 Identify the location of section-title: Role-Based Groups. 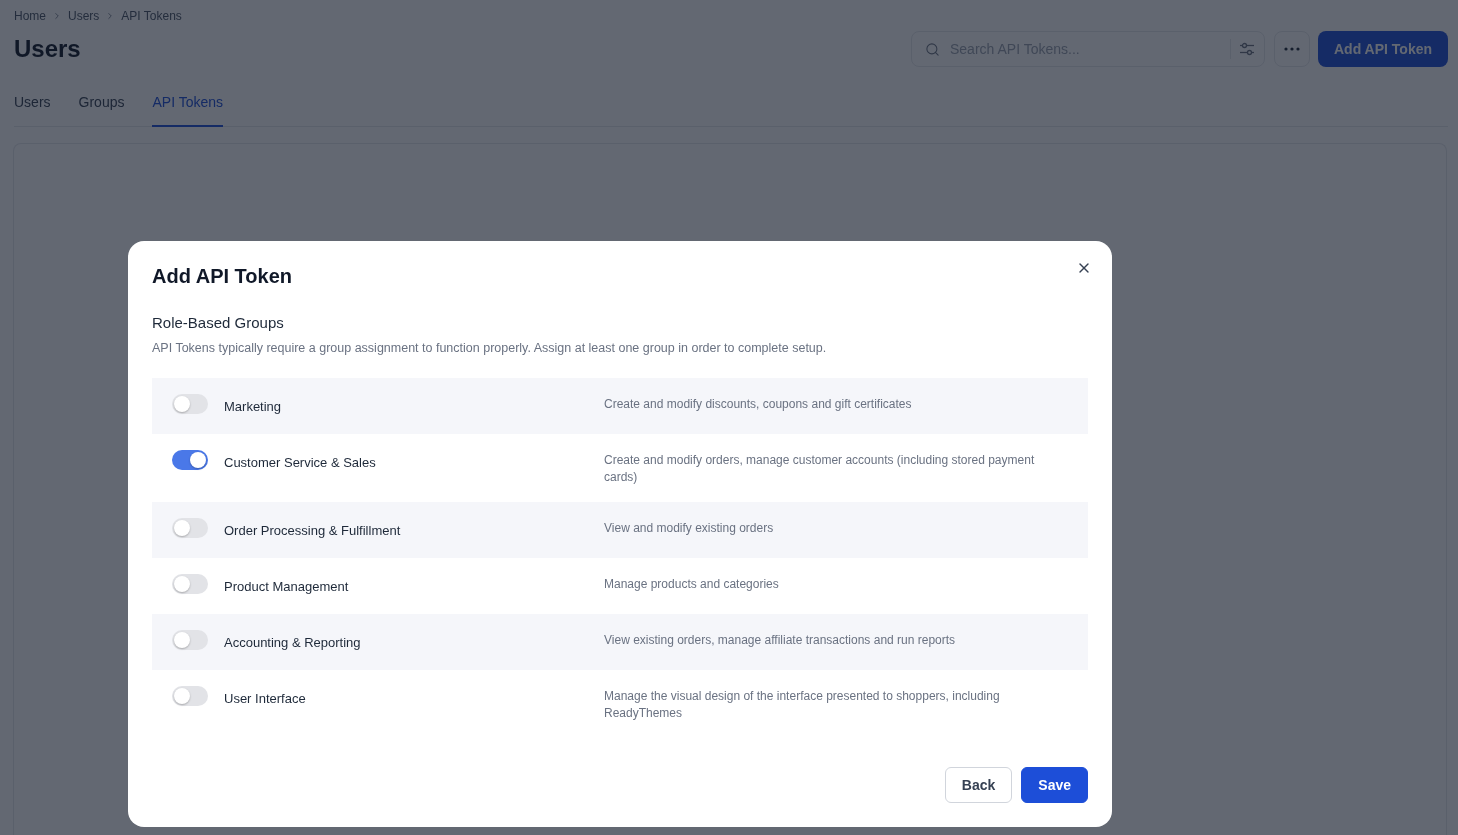
(218, 323).